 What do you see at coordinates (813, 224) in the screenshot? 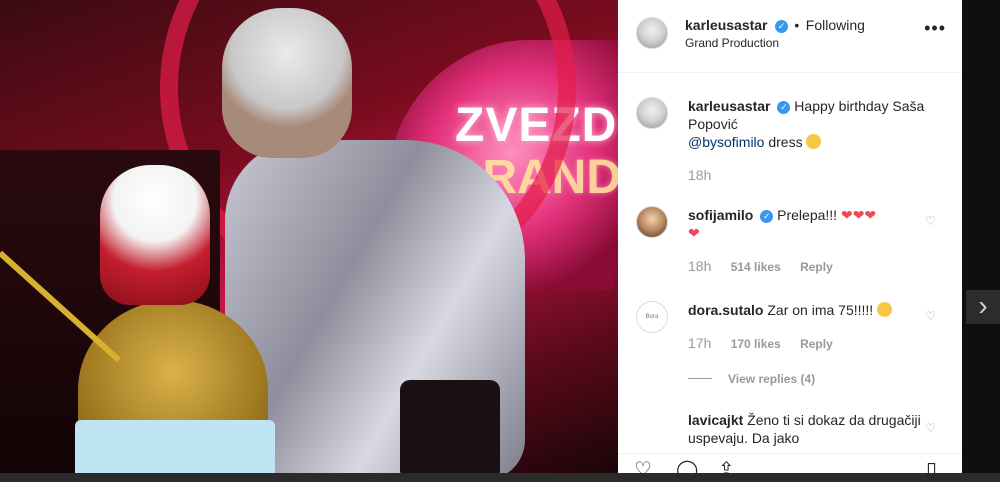
I see `comment-text: sofijamilo ✓ Prelepa!!! ❤❤❤ ❤` at bounding box center [813, 224].